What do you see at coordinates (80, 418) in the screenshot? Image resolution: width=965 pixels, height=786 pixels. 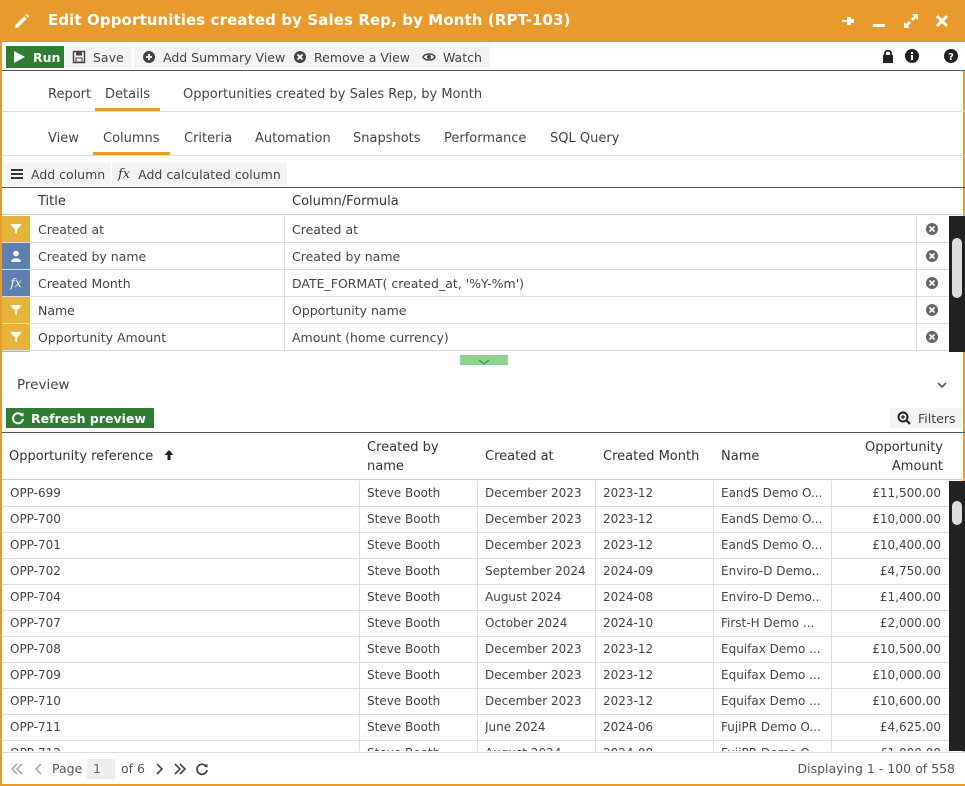 I see `refresh-preview-button: Refresh preview` at bounding box center [80, 418].